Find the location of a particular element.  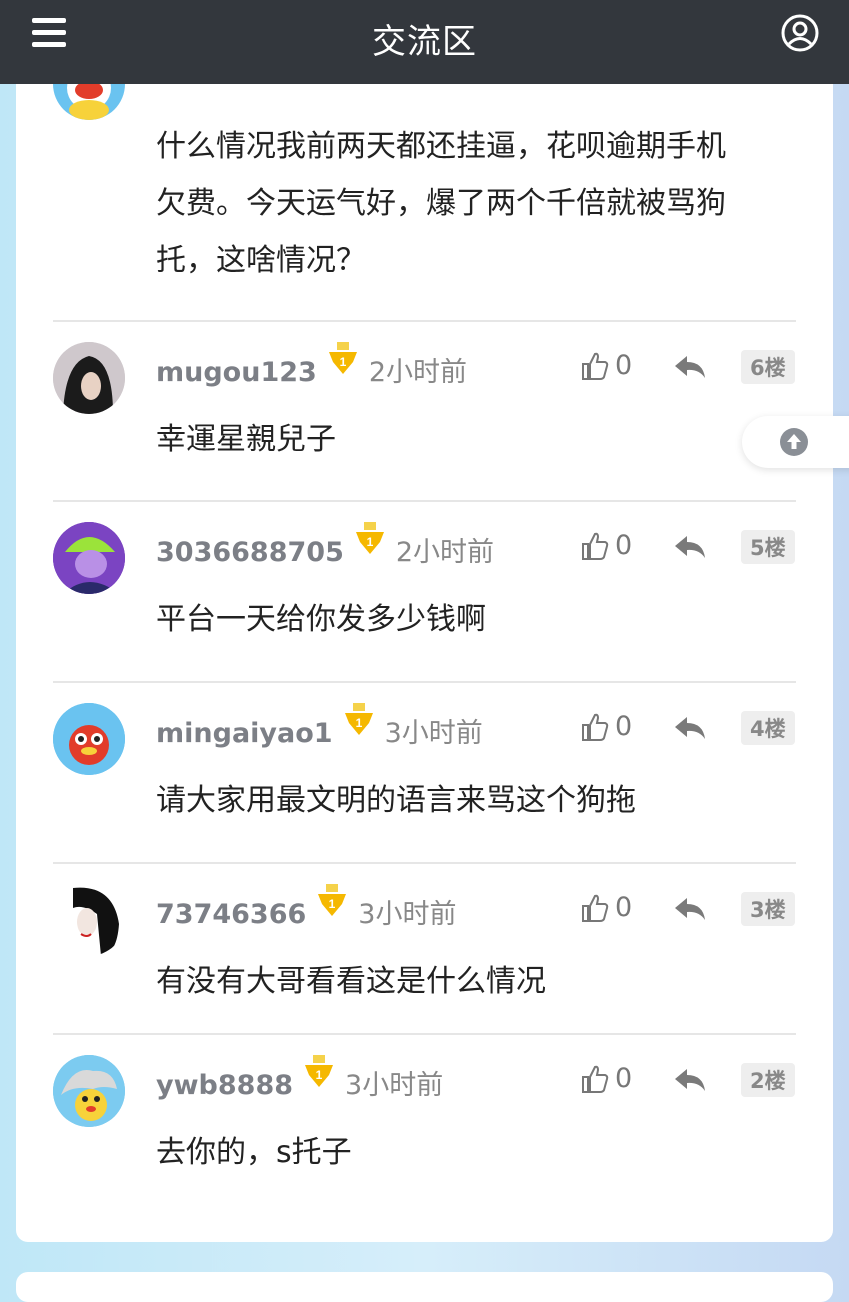

scroll-to-top-button is located at coordinates (795, 442).